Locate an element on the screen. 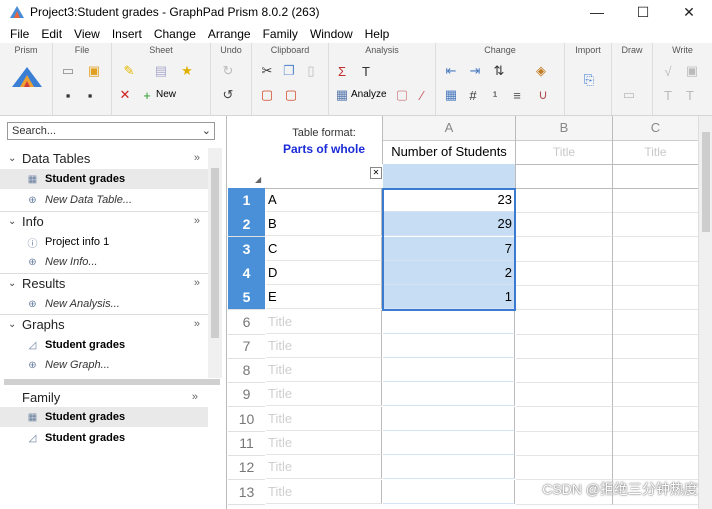 This screenshot has height=509, width=712. row-number: 6 is located at coordinates (246, 322).